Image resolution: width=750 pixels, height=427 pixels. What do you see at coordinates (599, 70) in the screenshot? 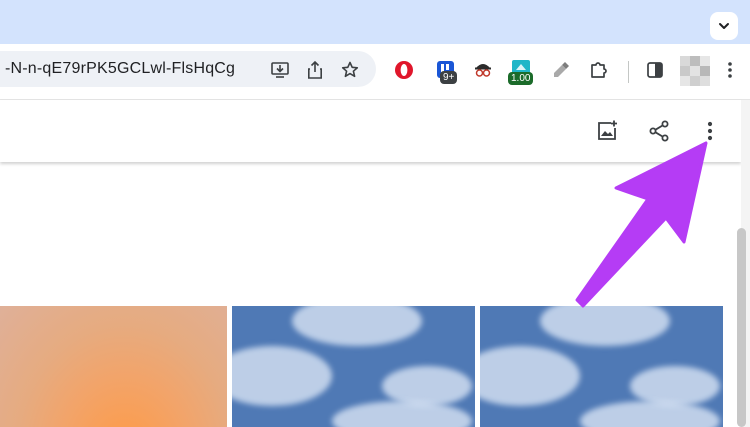
I see `extensions-puzzle-icon` at bounding box center [599, 70].